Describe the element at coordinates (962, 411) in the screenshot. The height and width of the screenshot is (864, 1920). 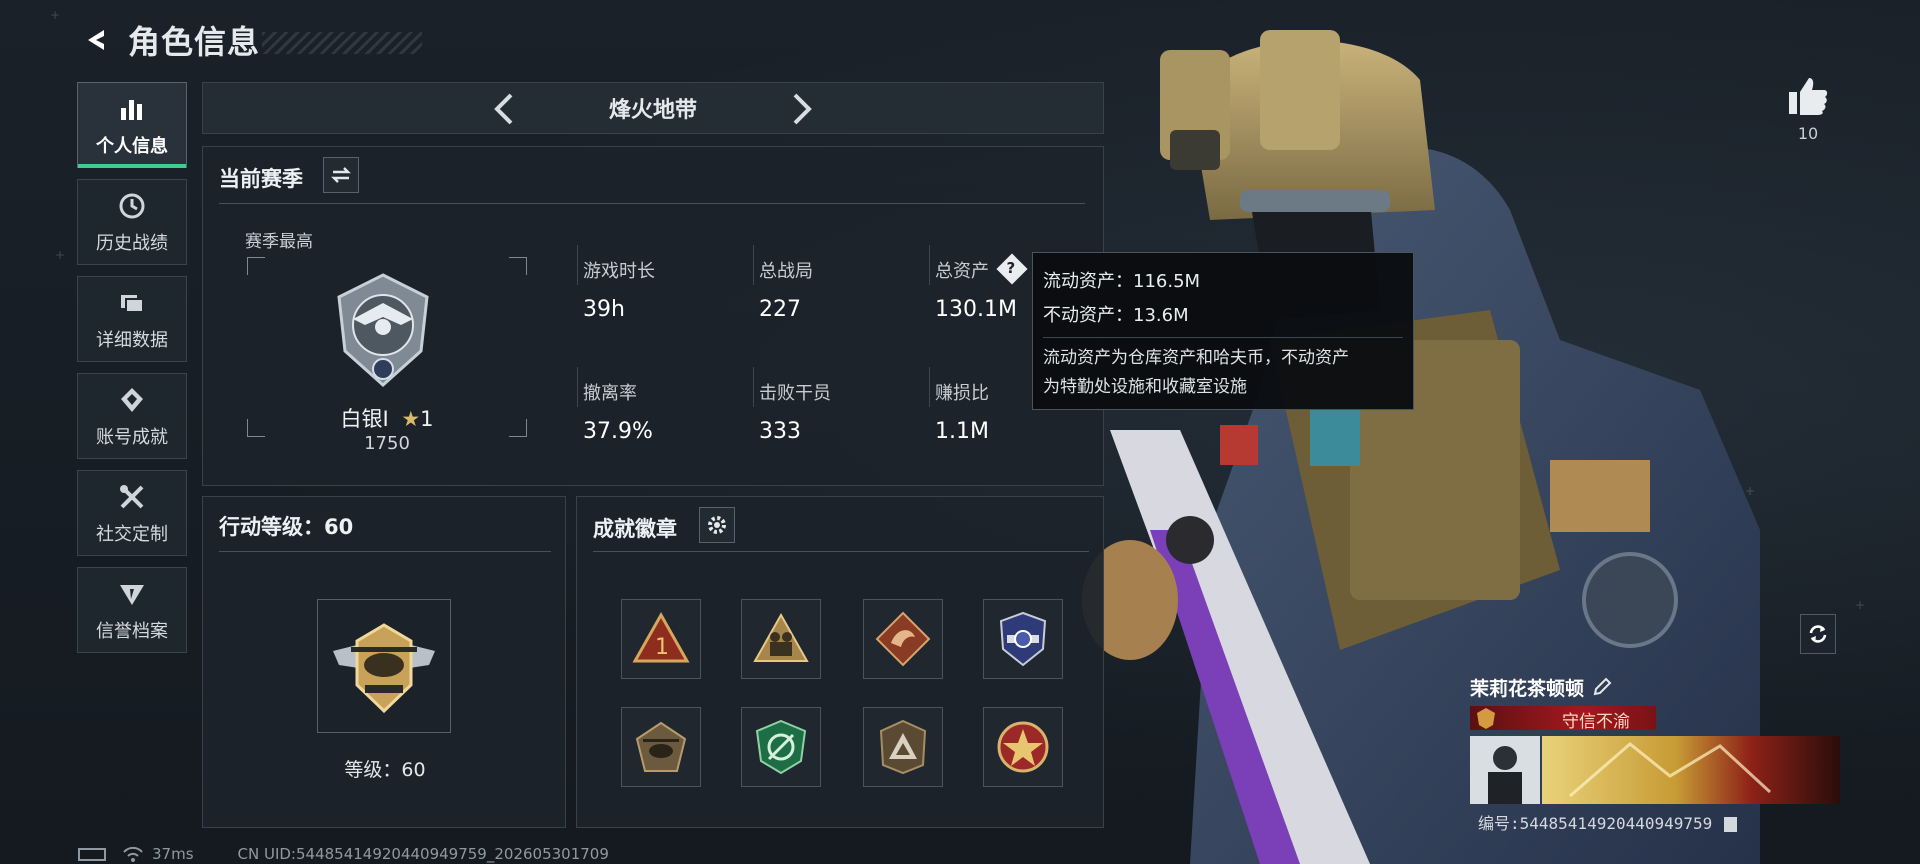
I see `stat-profit-loss: 赚损比 1.1M` at that location.